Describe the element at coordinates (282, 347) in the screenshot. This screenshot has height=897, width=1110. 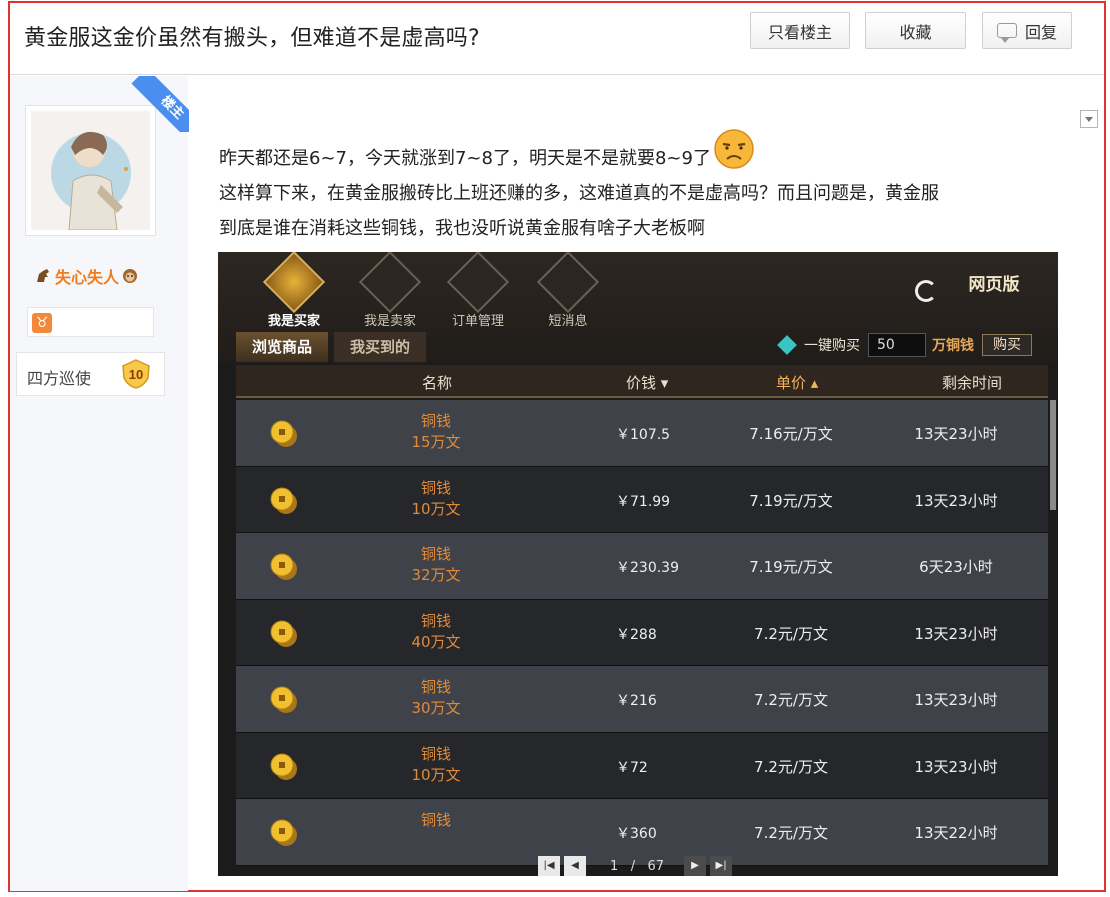
I see `subtab-browse: 浏览商品` at that location.